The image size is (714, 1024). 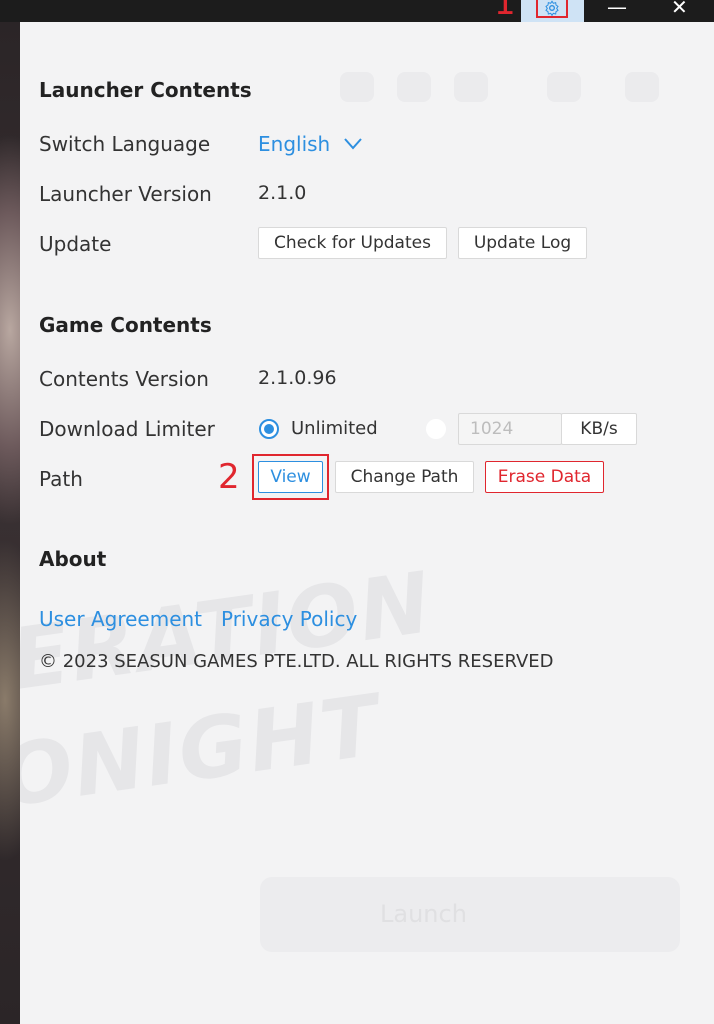 What do you see at coordinates (124, 379) in the screenshot?
I see `contents-version-label: Contents Version` at bounding box center [124, 379].